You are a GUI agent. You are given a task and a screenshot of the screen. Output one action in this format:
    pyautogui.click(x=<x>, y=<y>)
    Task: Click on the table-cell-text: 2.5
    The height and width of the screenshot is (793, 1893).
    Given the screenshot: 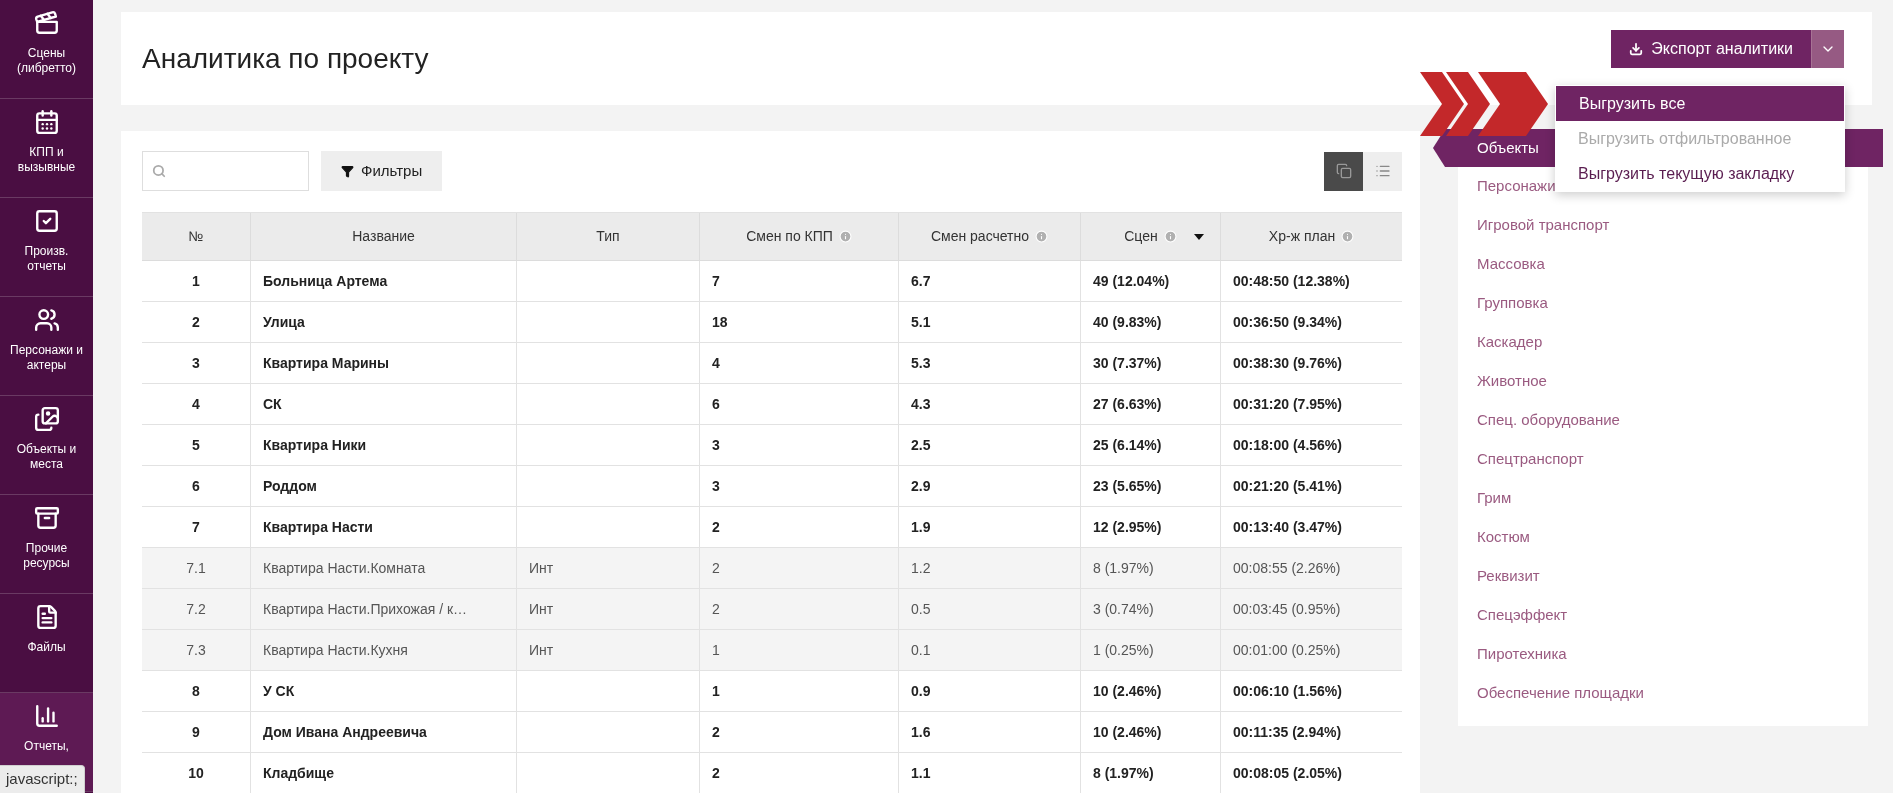 What is the action you would take?
    pyautogui.click(x=921, y=445)
    